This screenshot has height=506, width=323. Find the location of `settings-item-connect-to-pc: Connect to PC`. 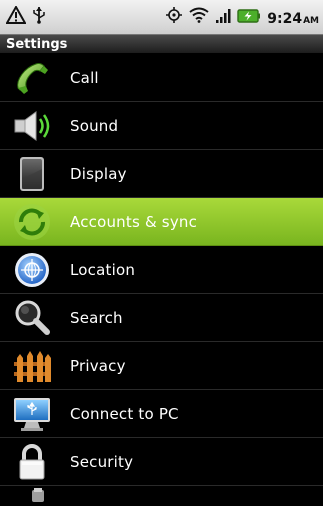

settings-item-connect-to-pc: Connect to PC is located at coordinates (161, 414).